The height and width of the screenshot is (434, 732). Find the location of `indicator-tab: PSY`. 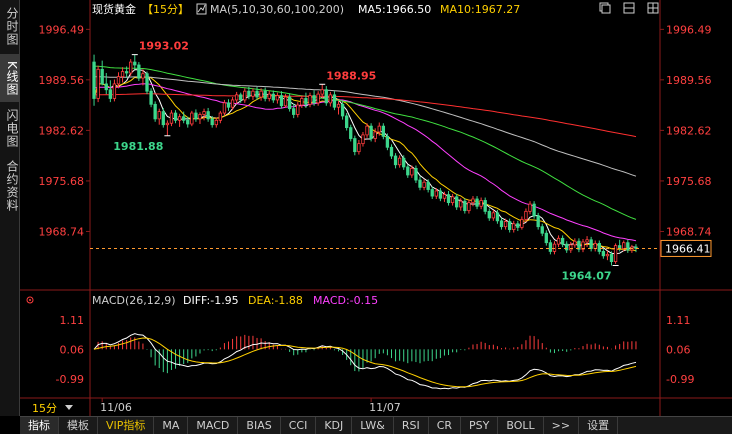

indicator-tab: PSY is located at coordinates (480, 425).